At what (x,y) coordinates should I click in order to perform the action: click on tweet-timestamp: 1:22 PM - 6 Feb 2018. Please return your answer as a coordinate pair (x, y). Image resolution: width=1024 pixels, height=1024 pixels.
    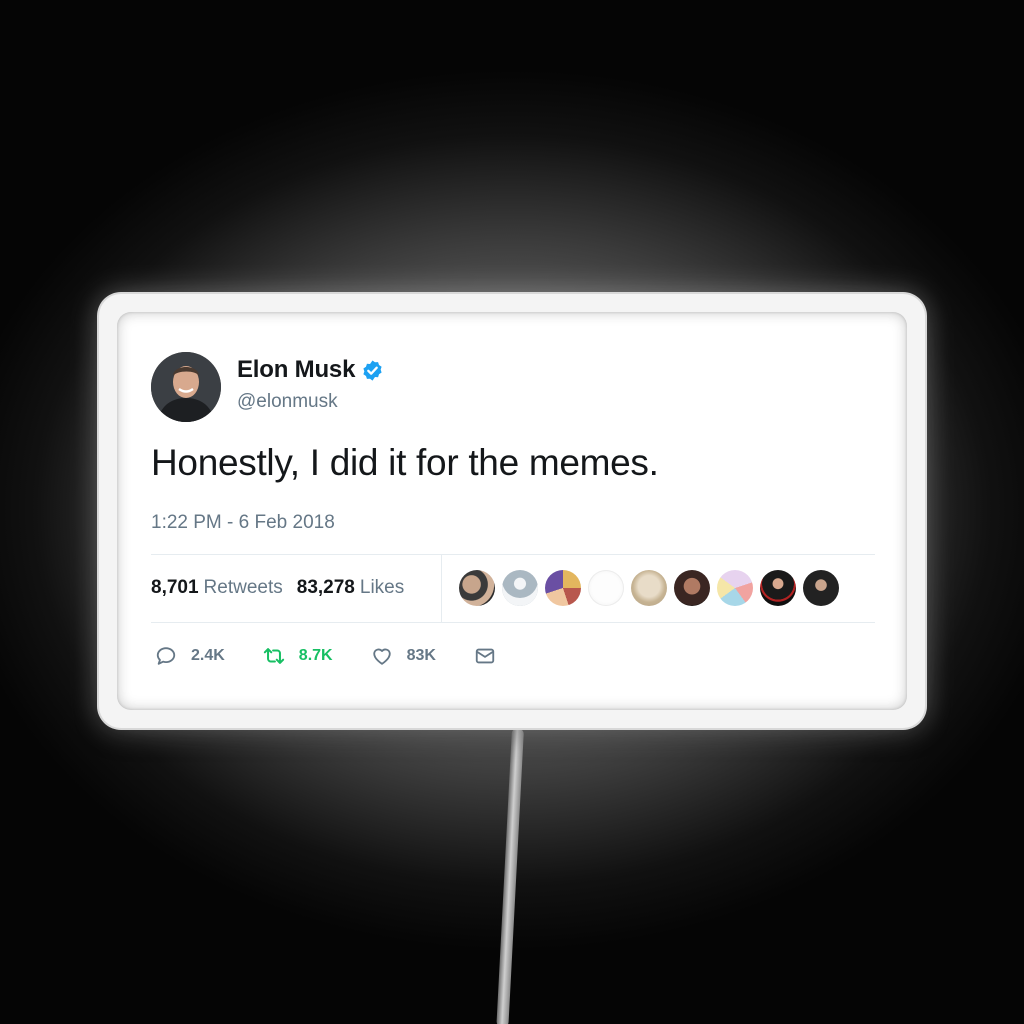
    Looking at the image, I should click on (243, 523).